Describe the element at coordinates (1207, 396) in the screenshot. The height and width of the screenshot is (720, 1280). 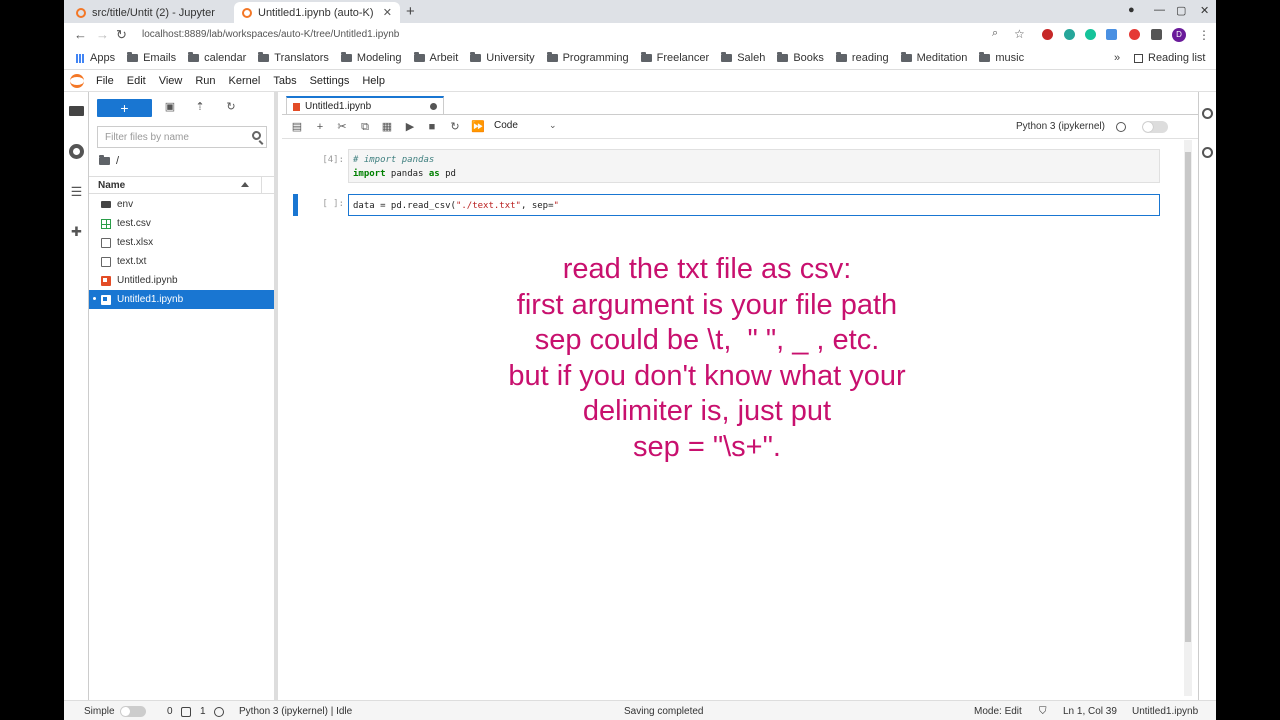
I see `right-sidebar` at that location.